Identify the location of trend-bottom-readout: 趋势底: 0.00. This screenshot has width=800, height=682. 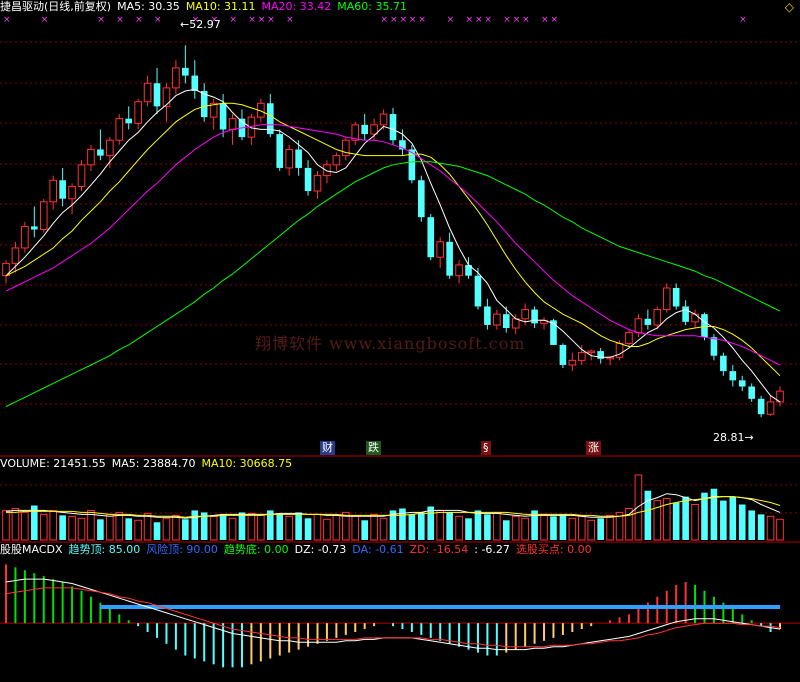
(256, 549).